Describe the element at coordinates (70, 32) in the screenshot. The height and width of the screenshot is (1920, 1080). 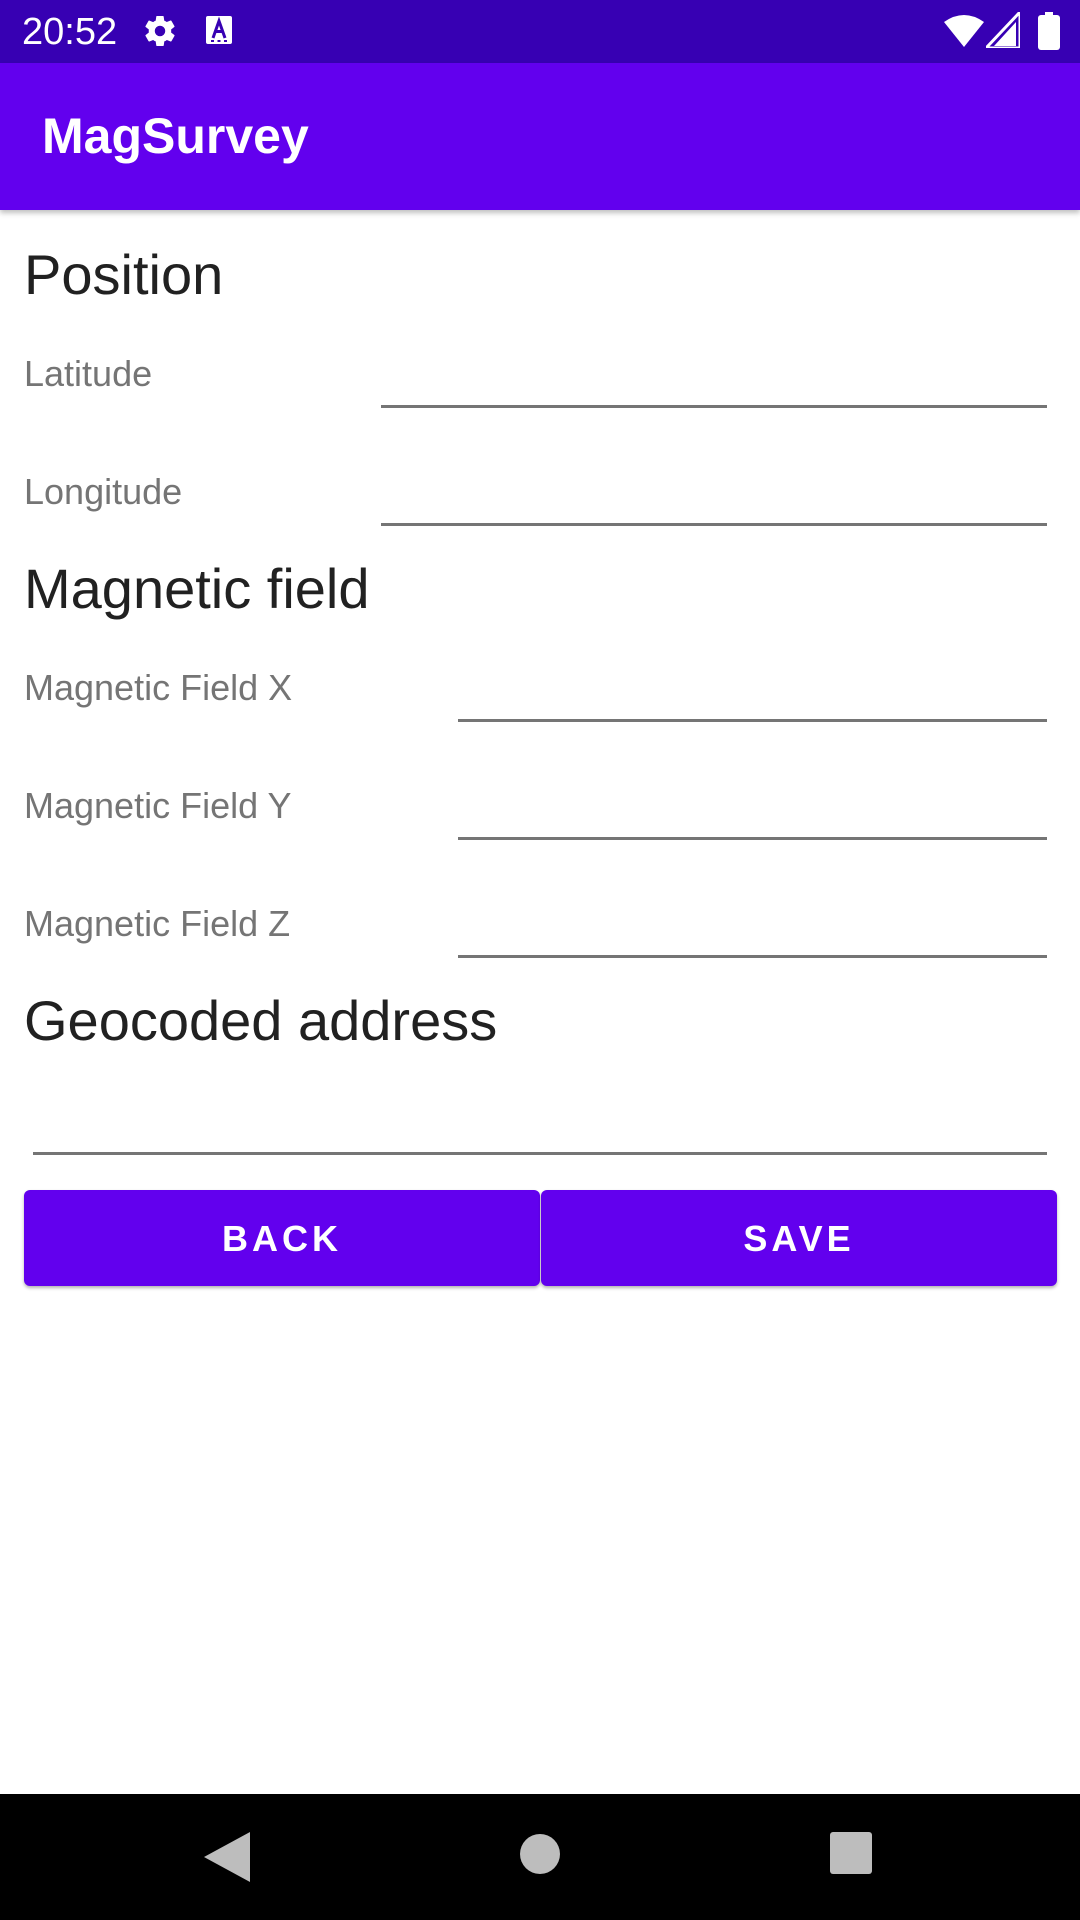
I see `status-time: 20:52` at that location.